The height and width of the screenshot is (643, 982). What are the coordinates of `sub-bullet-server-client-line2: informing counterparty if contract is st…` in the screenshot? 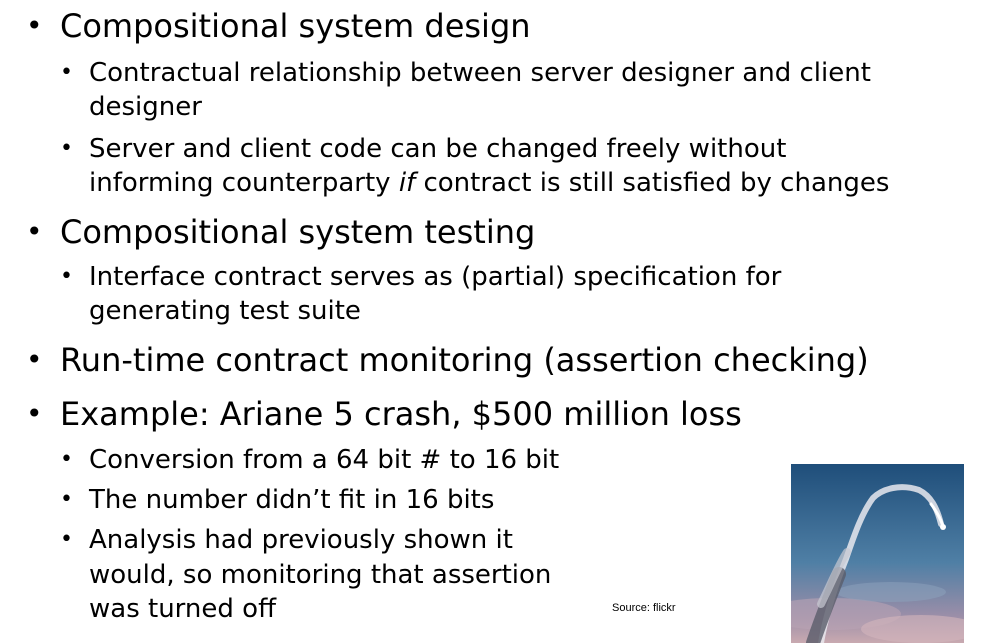 It's located at (489, 183).